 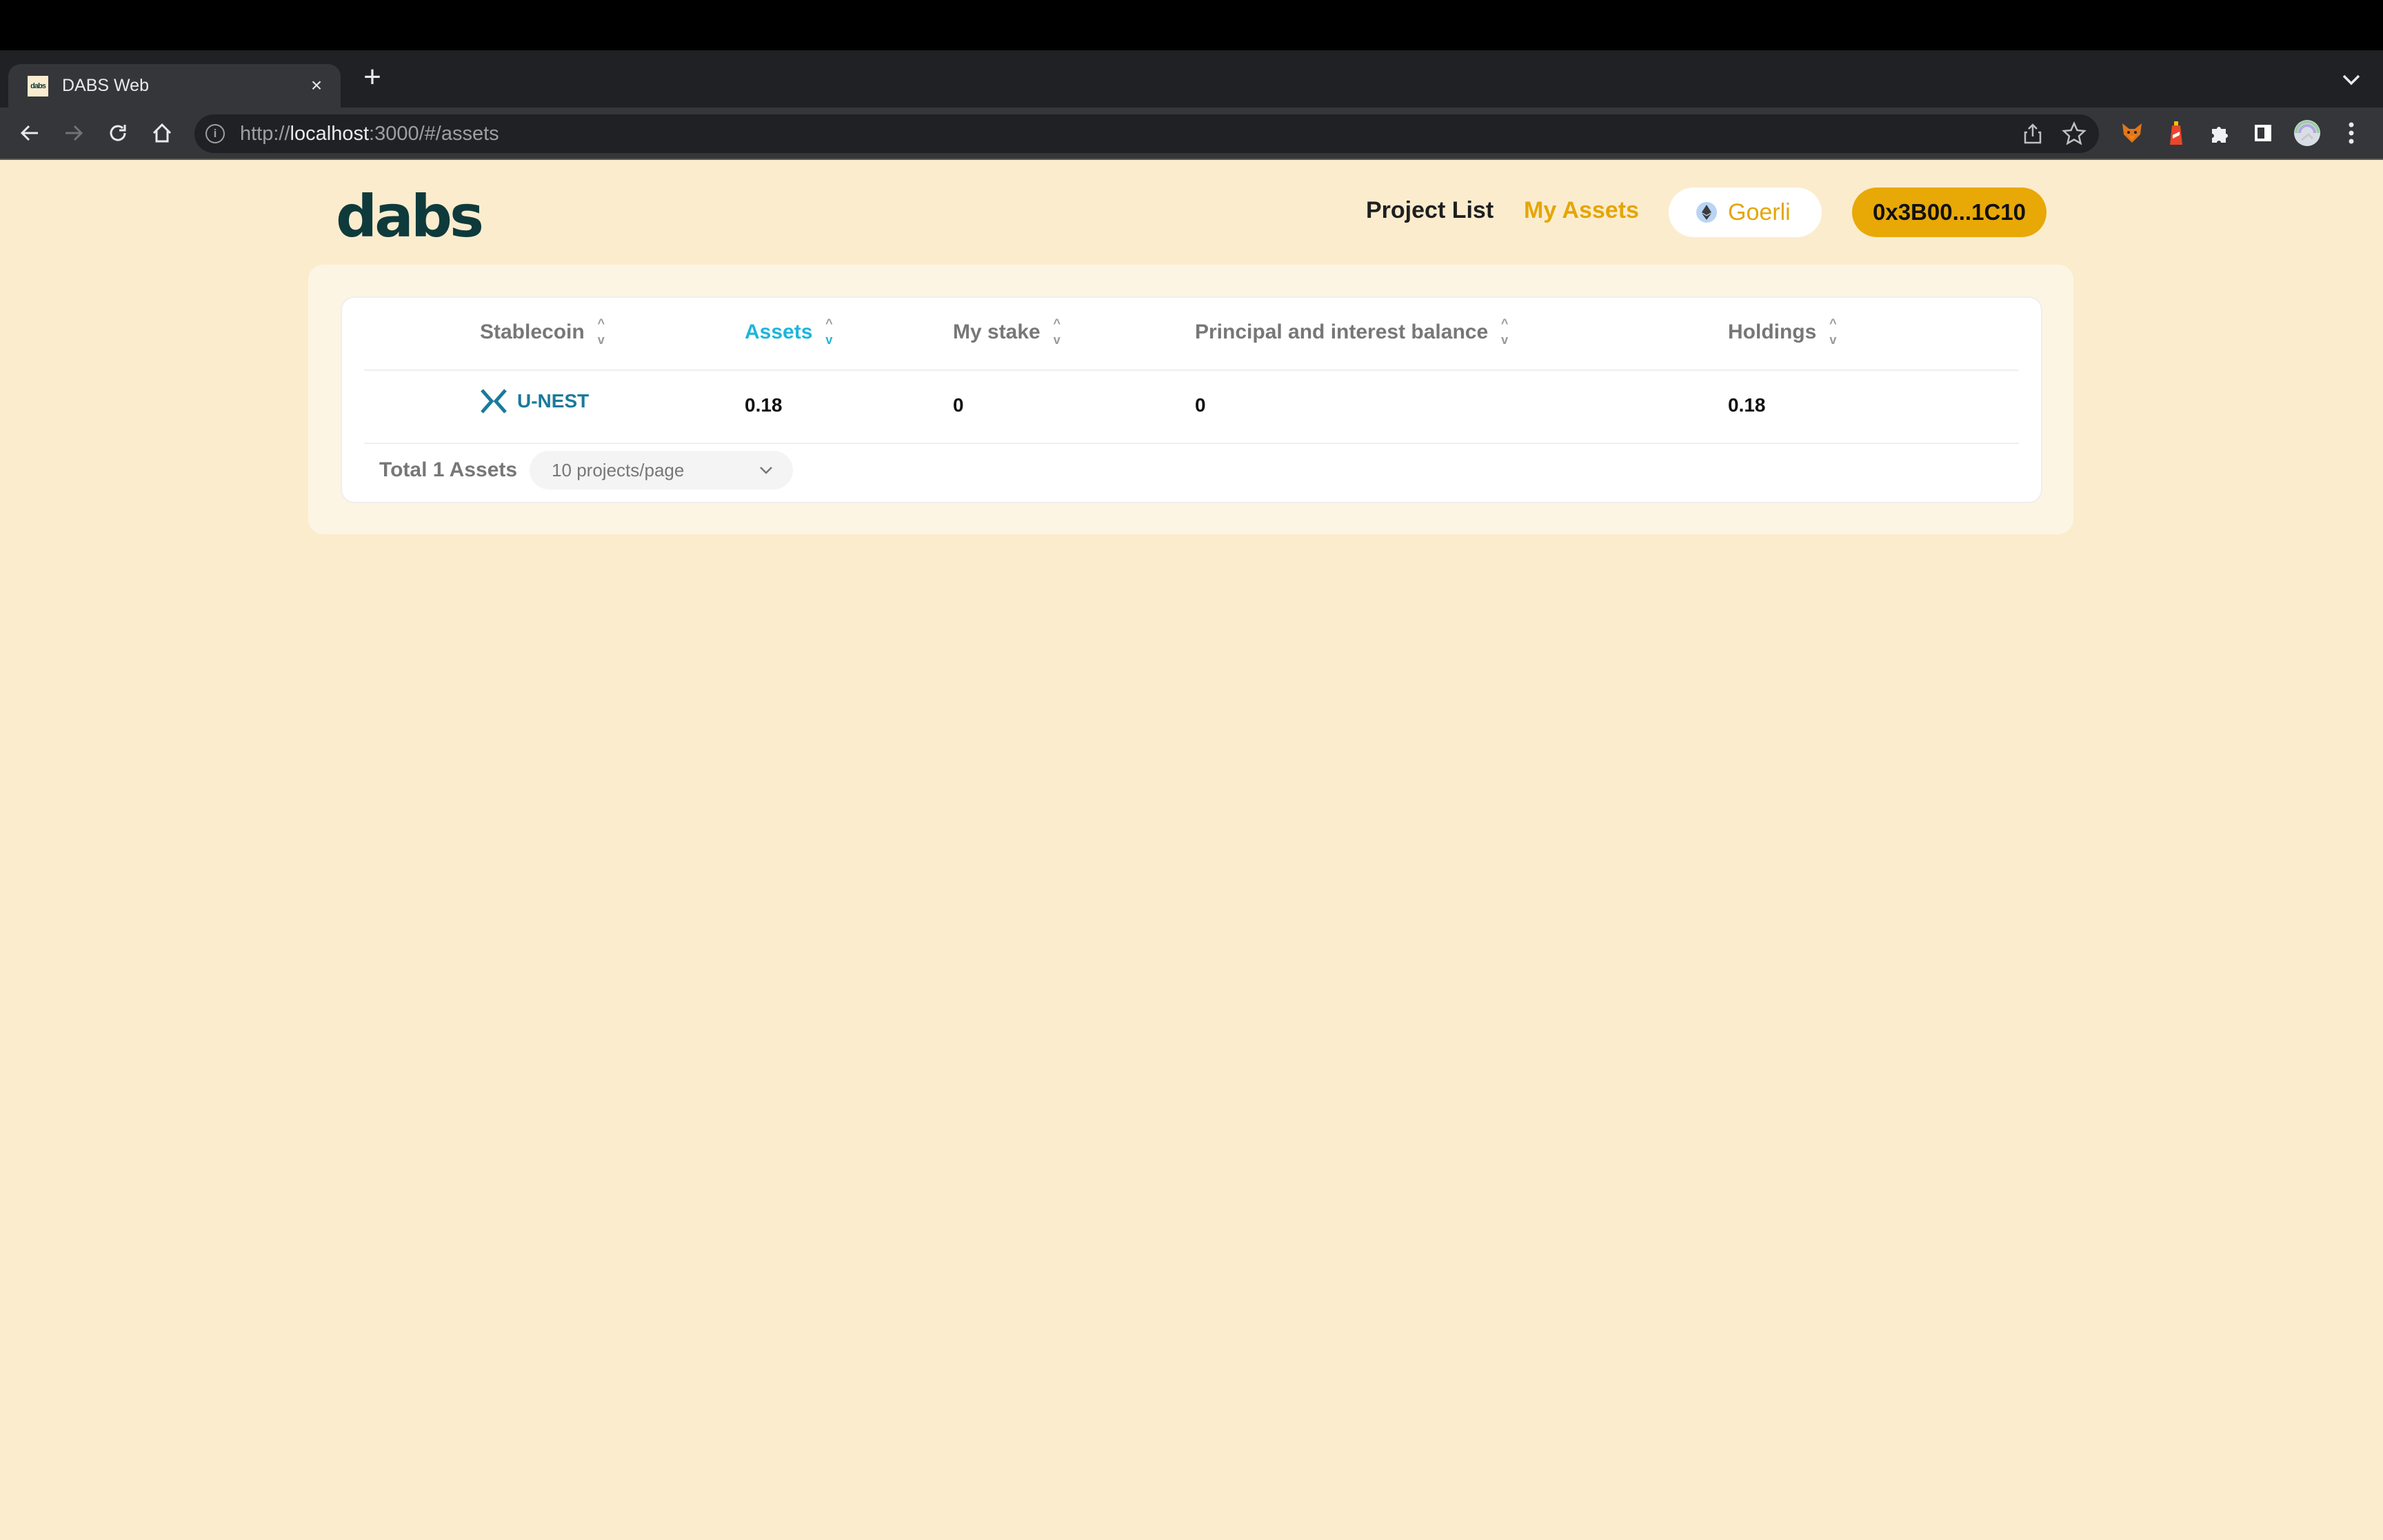 What do you see at coordinates (1191, 25) in the screenshot?
I see `window-titlebar` at bounding box center [1191, 25].